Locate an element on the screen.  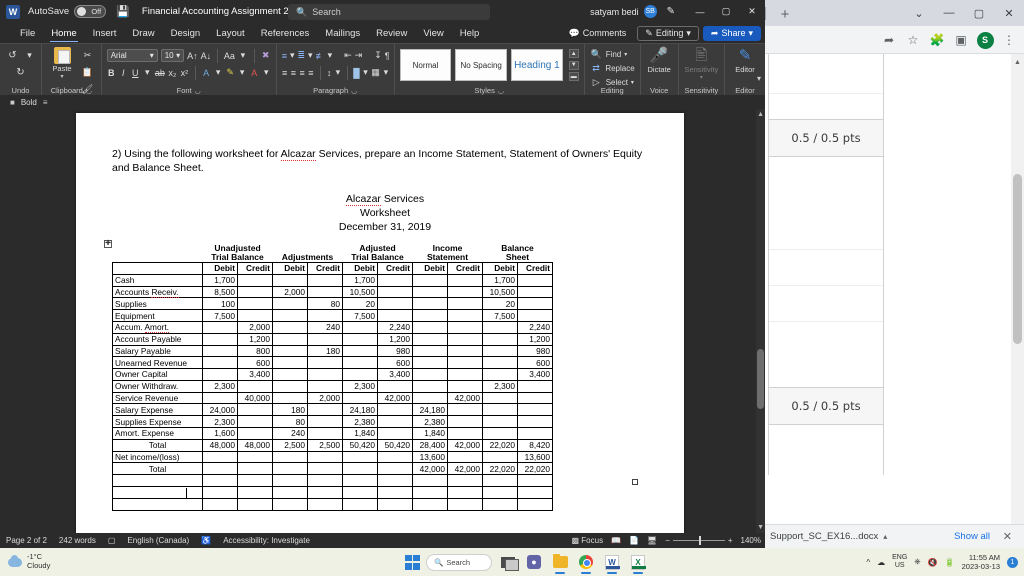
scroll-down-arrow-icon: ▼ is located at coordinates (760, 527).